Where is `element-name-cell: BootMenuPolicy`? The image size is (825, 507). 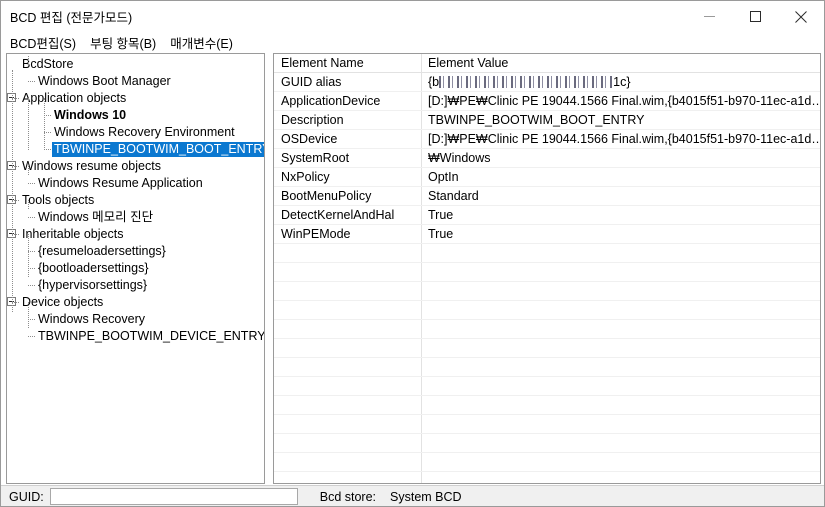
element-name-cell: BootMenuPolicy is located at coordinates (326, 196).